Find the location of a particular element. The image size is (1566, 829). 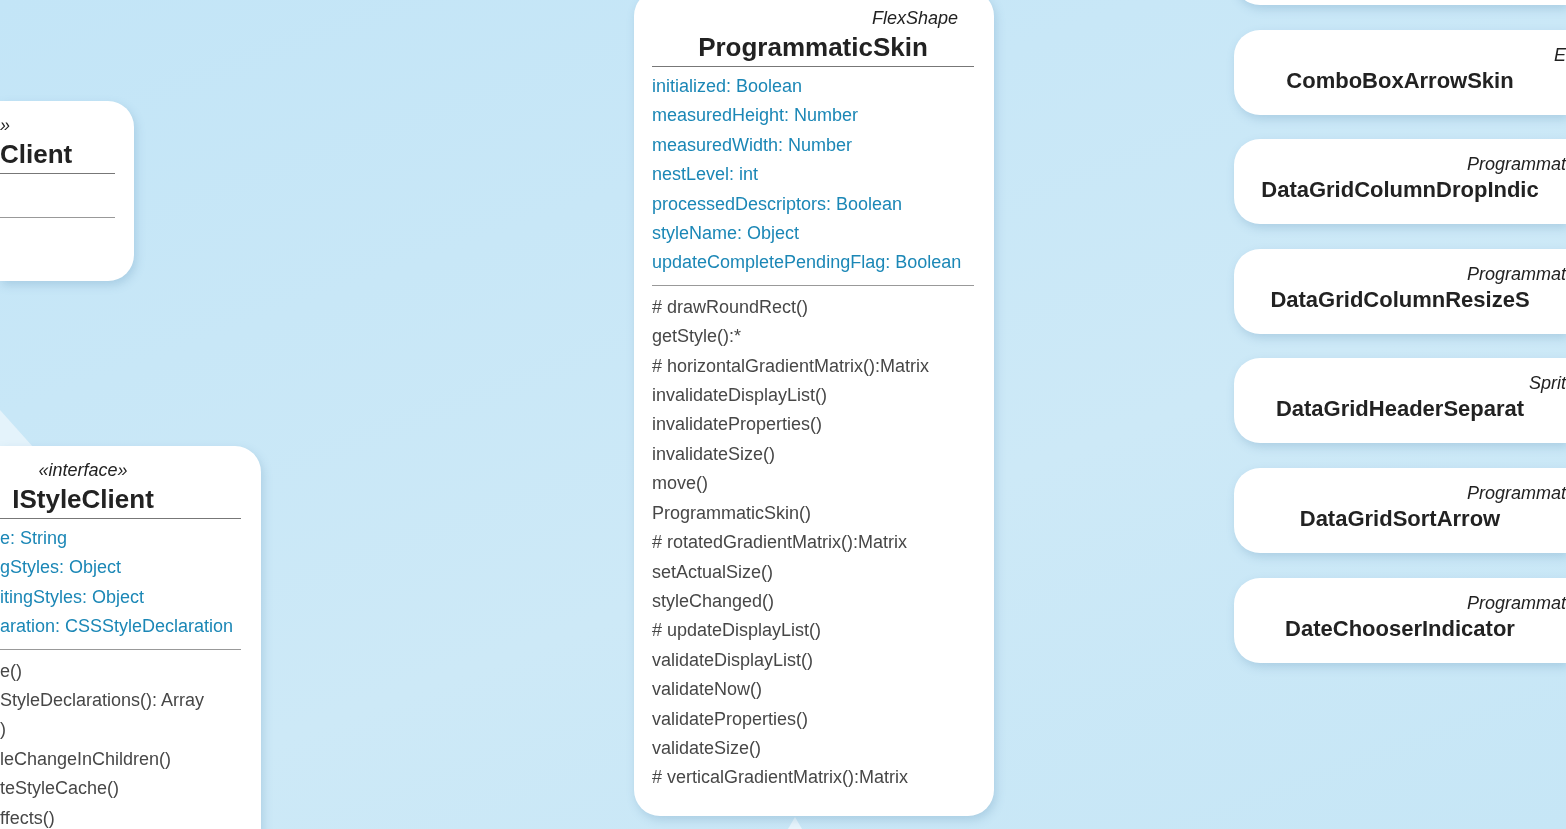

attribute-text: measuredWidth: Number is located at coordinates (752, 145).